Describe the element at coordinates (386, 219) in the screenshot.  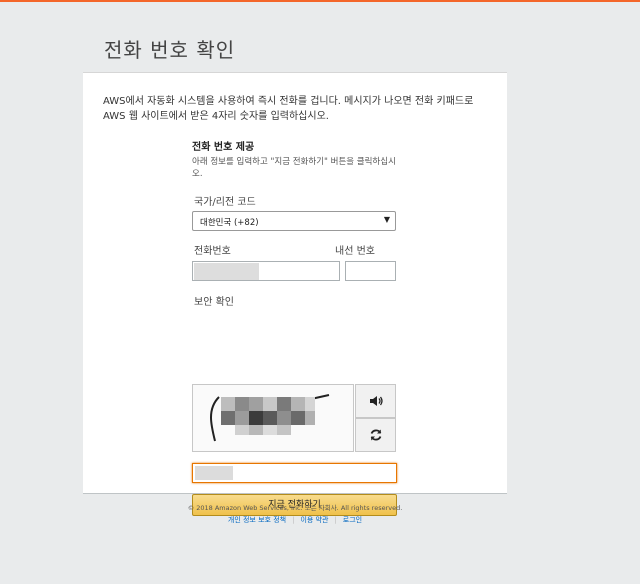
I see `dropdown-arrow-icon: ▼` at that location.